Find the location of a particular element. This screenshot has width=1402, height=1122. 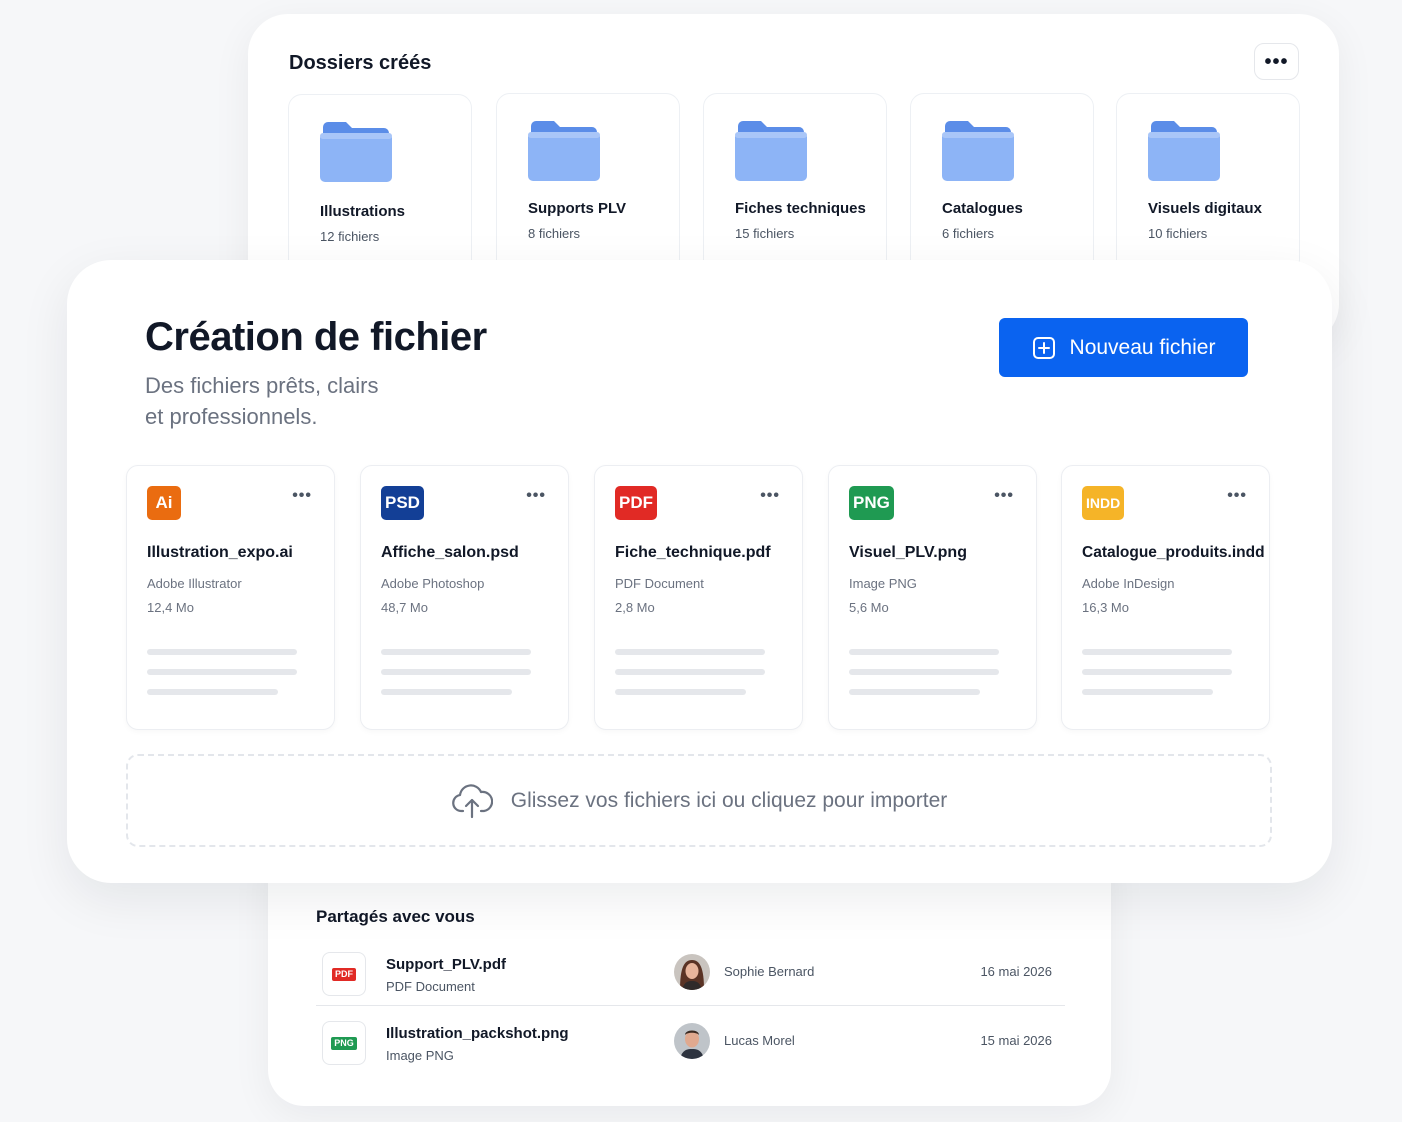

folder-name: Catalogues is located at coordinates (982, 208).